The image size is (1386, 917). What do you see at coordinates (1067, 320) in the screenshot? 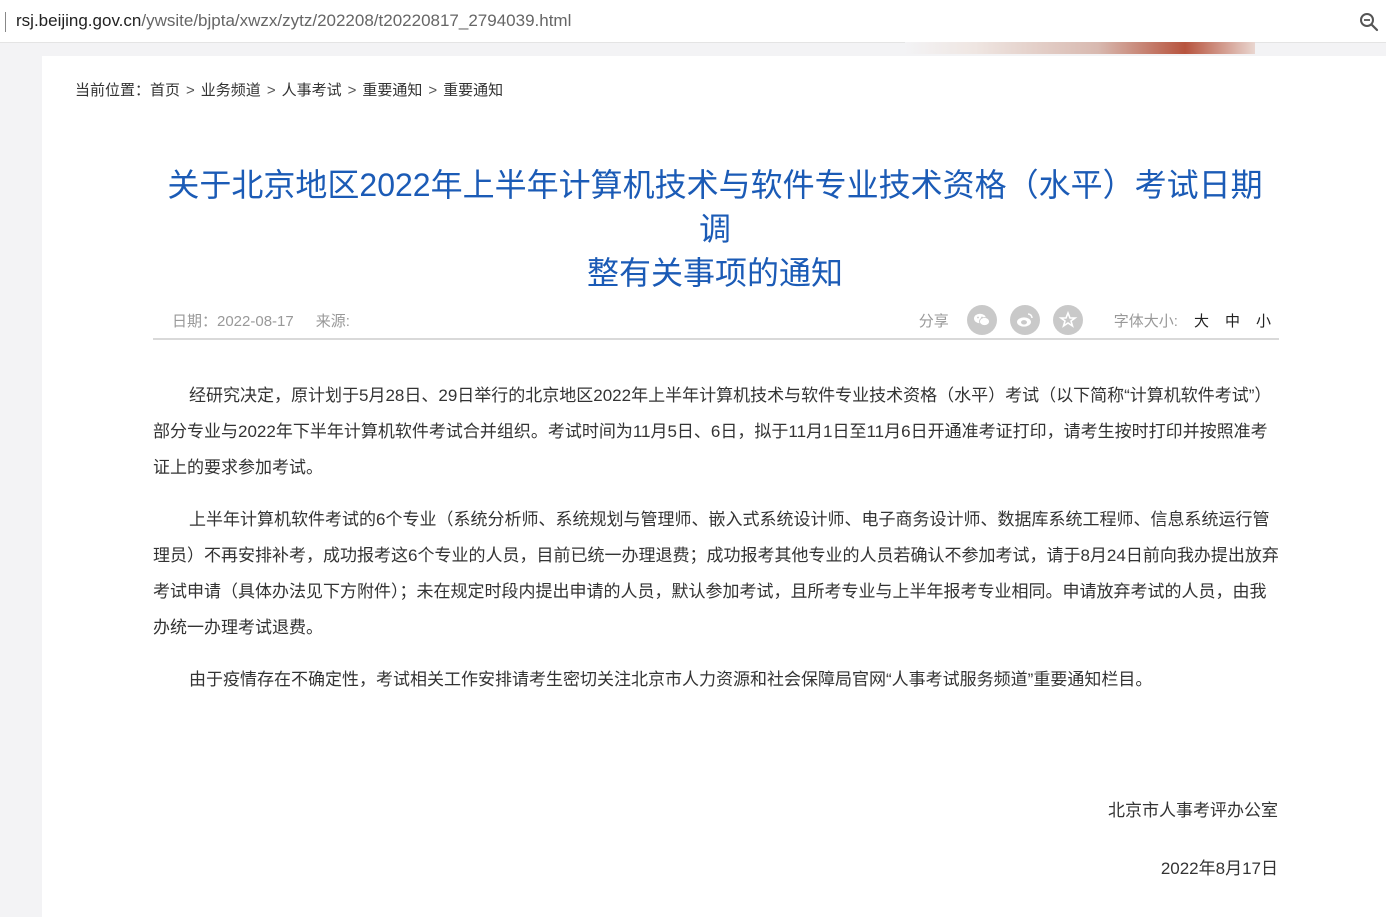
I see `favorite-icon` at bounding box center [1067, 320].